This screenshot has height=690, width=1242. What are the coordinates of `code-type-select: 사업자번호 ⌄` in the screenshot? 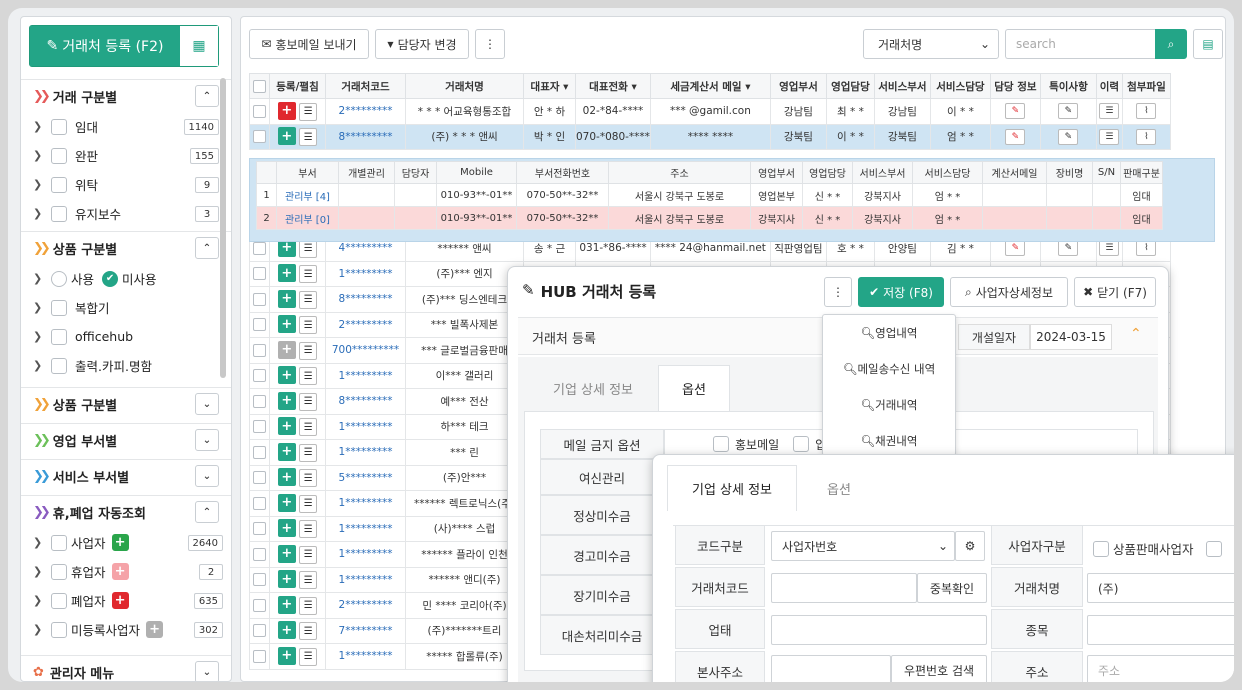 It's located at (863, 546).